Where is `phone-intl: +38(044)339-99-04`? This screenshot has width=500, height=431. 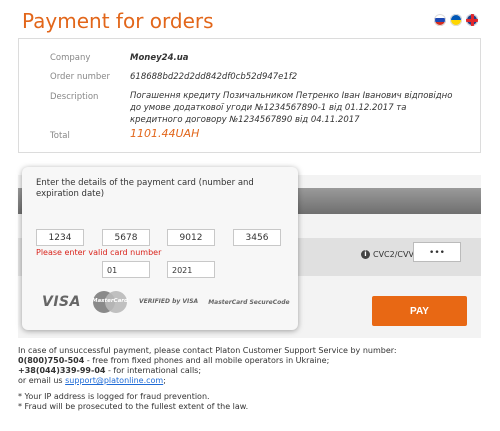 phone-intl: +38(044)339-99-04 is located at coordinates (62, 370).